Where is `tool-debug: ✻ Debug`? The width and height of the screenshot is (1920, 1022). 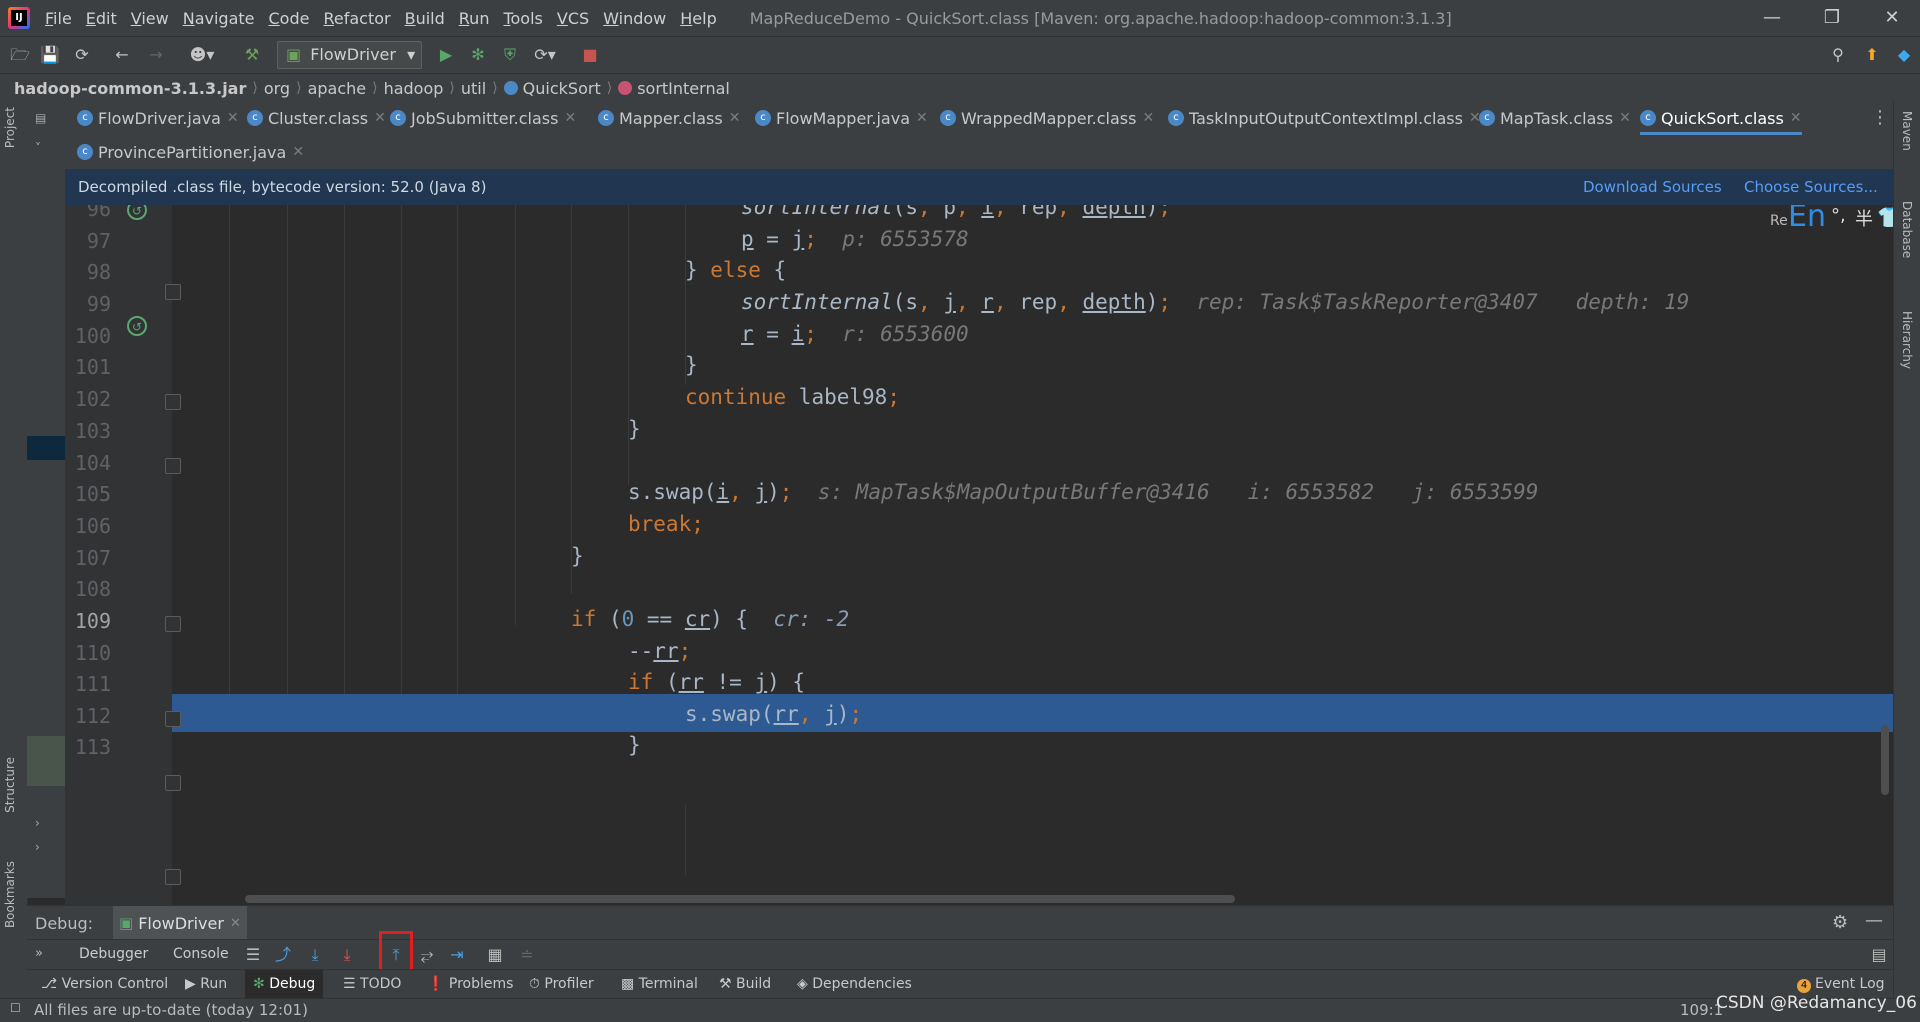
tool-debug: ✻ Debug is located at coordinates (284, 984).